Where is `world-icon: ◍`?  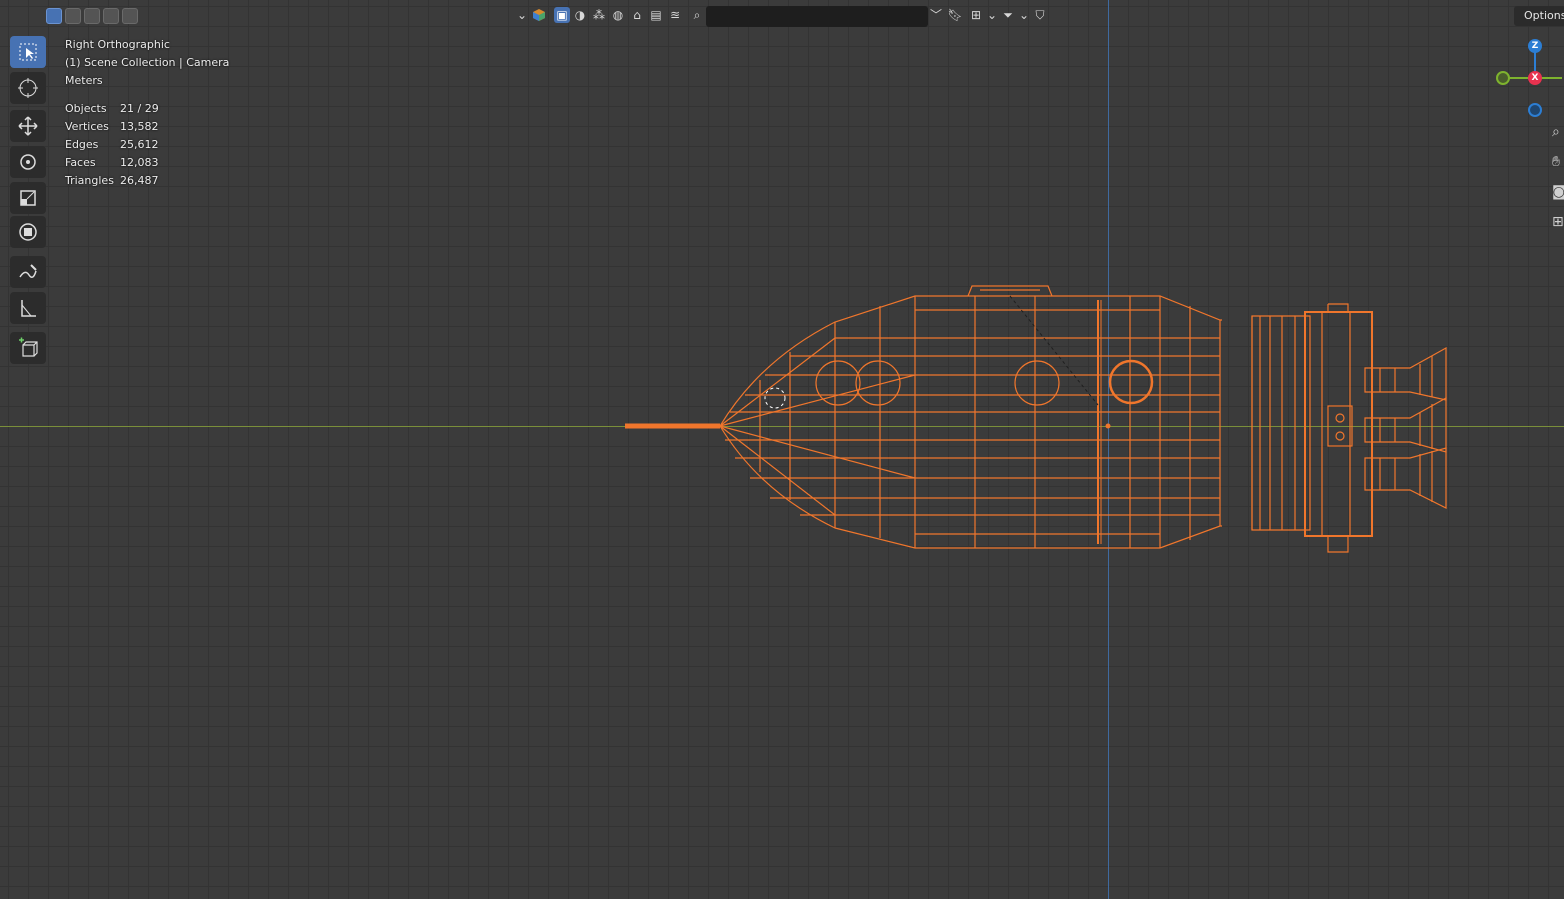 world-icon: ◍ is located at coordinates (618, 15).